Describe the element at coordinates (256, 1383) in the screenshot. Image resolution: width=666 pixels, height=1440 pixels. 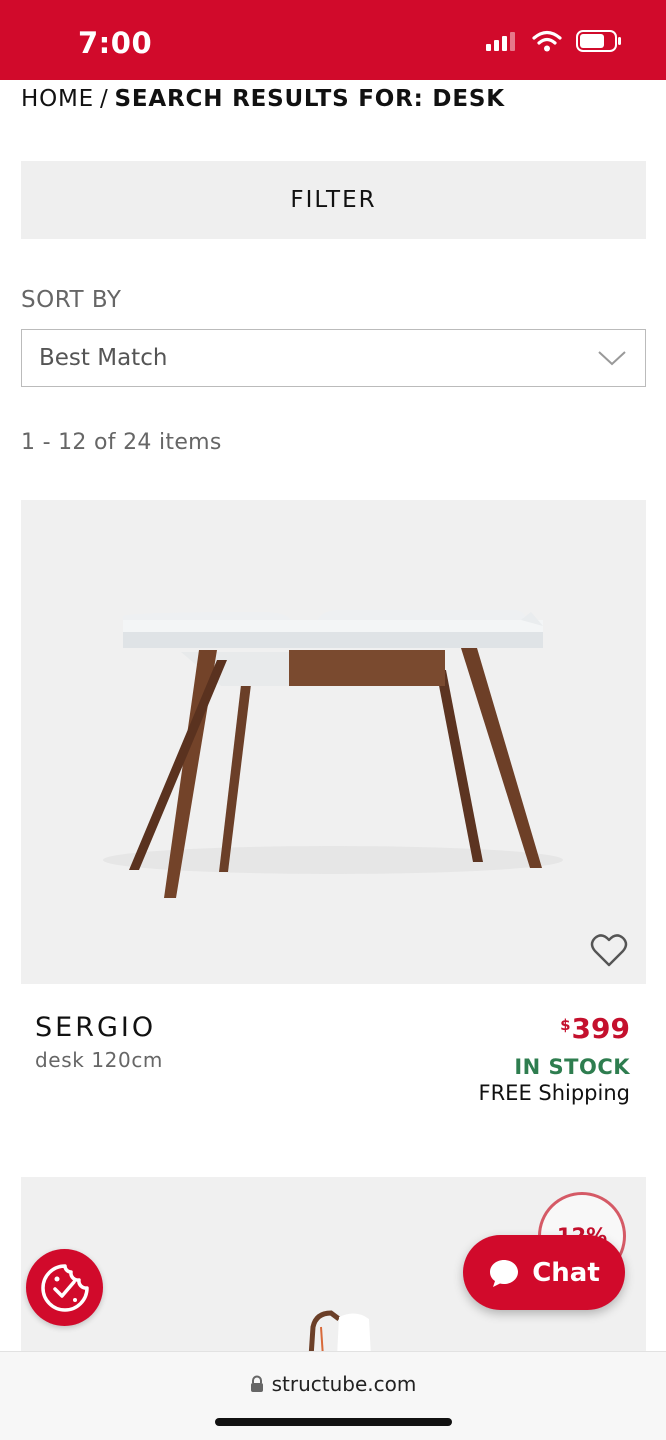
I see `lock-icon` at that location.